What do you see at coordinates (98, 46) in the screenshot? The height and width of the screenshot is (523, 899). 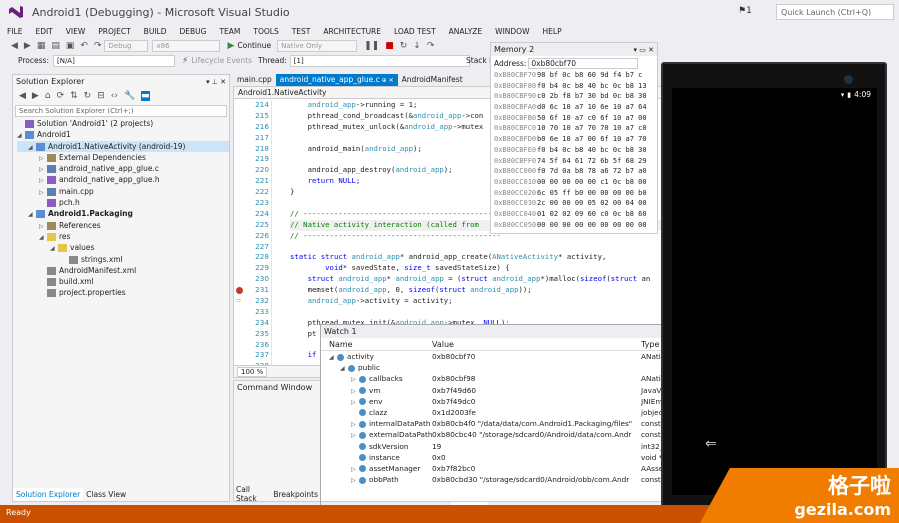 I see `redo-icon: ↷` at bounding box center [98, 46].